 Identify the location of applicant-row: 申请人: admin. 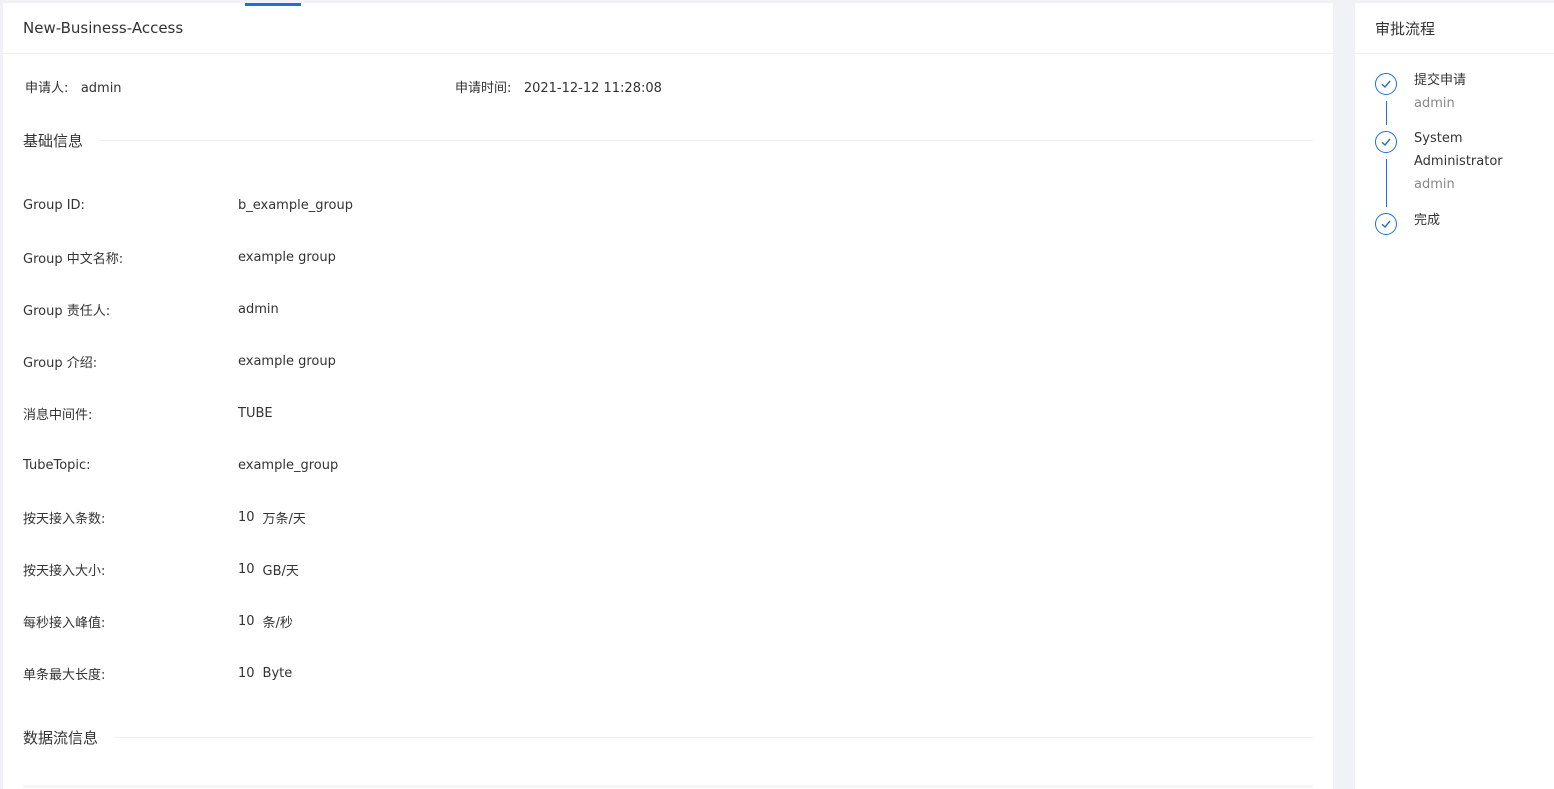
(73, 86).